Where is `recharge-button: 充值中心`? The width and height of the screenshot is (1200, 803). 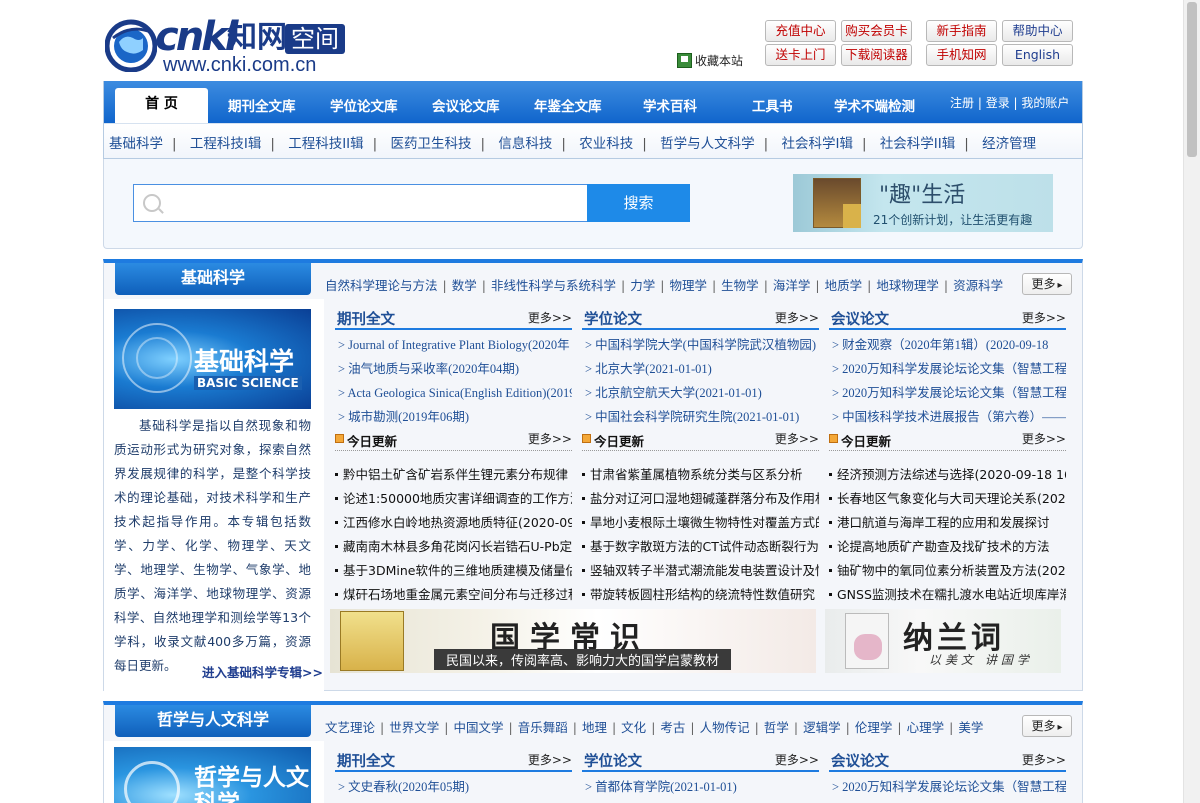 recharge-button: 充值中心 is located at coordinates (800, 31).